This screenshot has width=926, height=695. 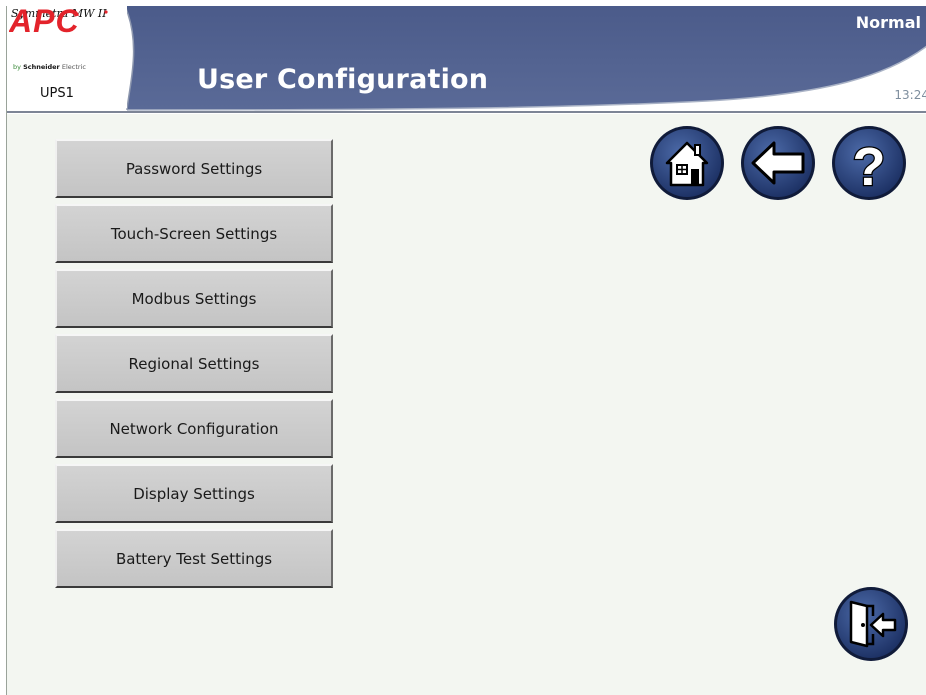 I want to click on clock-time: 13:24, so click(x=910, y=95).